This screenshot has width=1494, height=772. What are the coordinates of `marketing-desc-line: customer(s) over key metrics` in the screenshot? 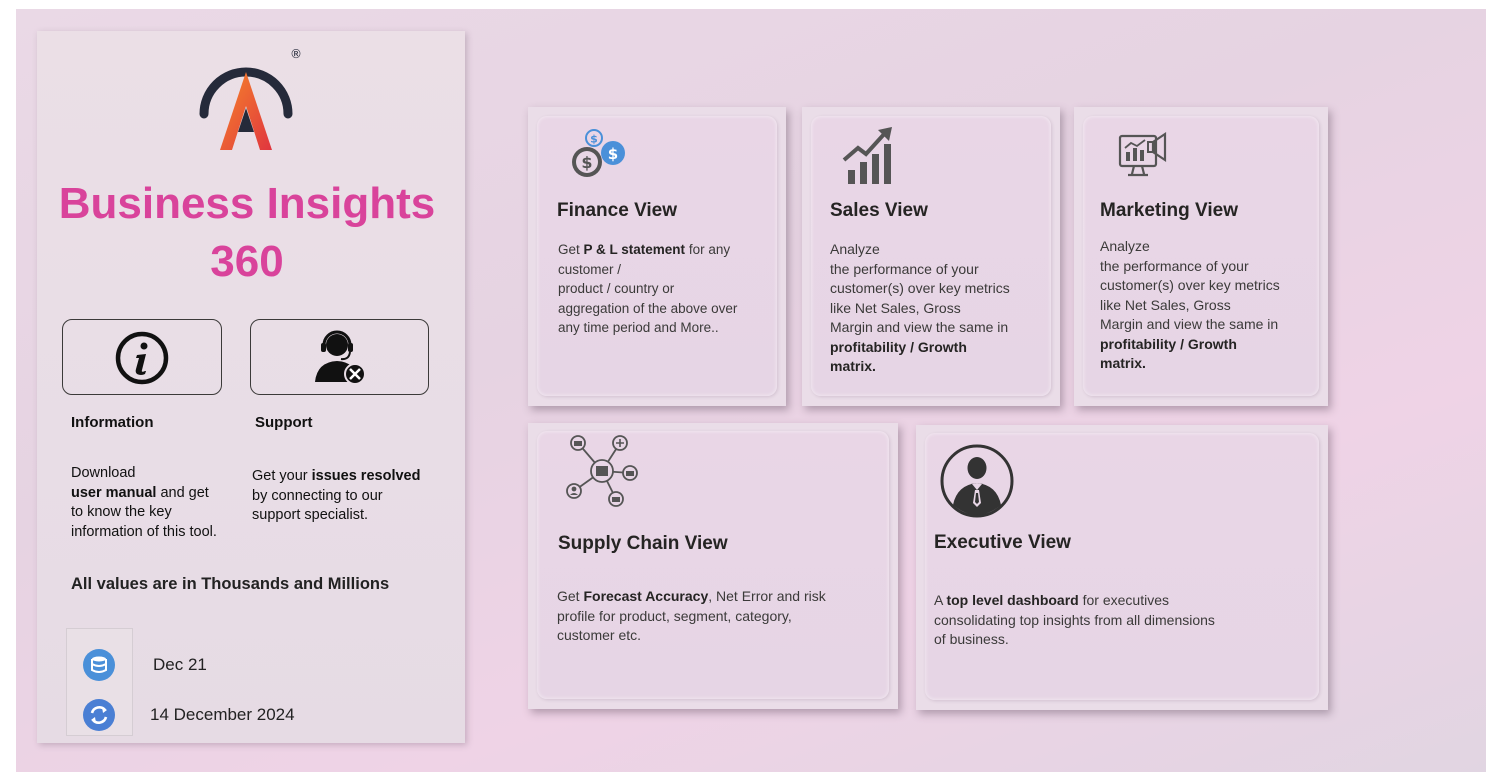 It's located at (1190, 285).